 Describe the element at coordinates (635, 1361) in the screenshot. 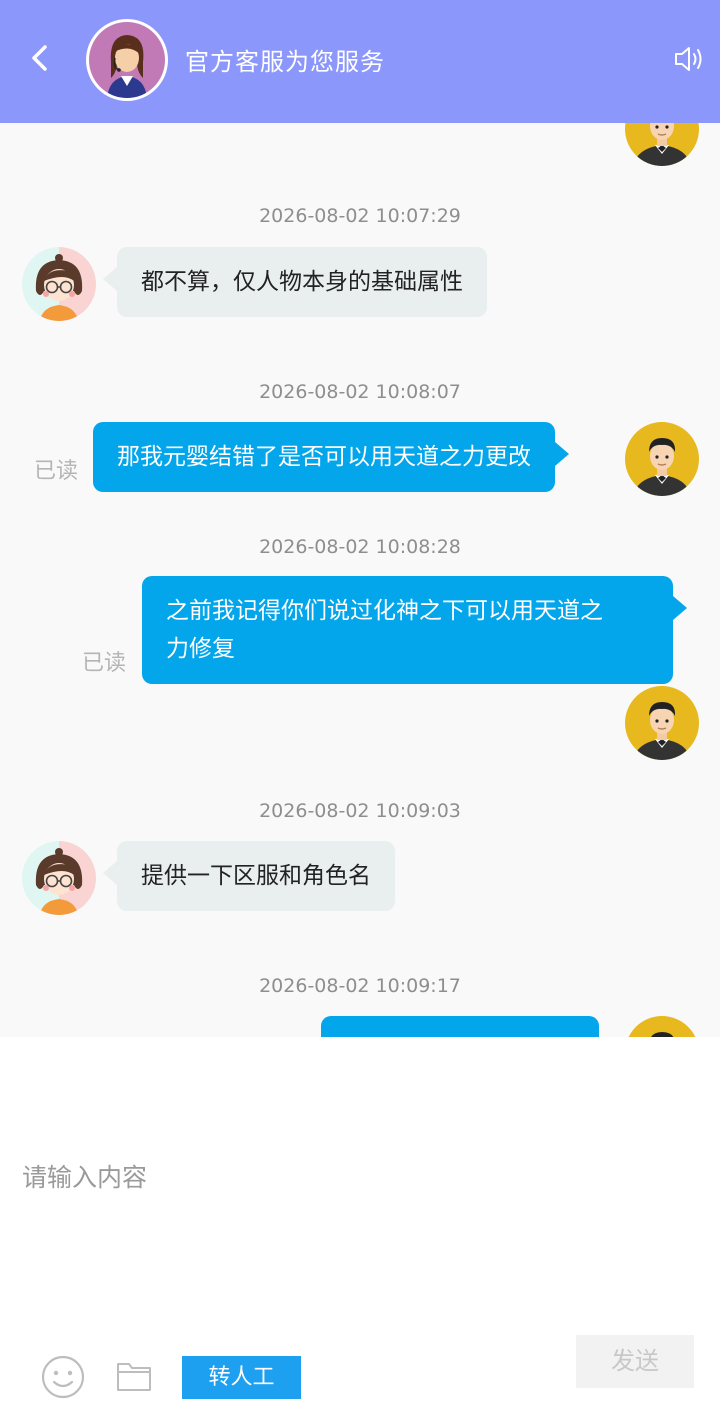

I see `send-button: 发送` at that location.